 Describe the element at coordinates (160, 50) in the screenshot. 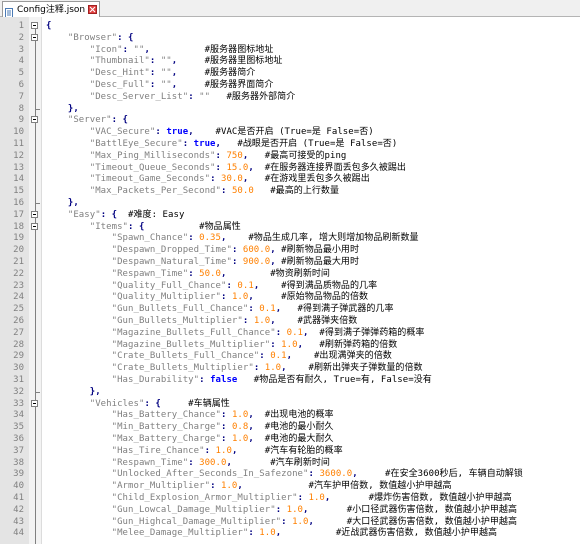

I see `code-text: "Icon": "", #服务器图标地址` at that location.